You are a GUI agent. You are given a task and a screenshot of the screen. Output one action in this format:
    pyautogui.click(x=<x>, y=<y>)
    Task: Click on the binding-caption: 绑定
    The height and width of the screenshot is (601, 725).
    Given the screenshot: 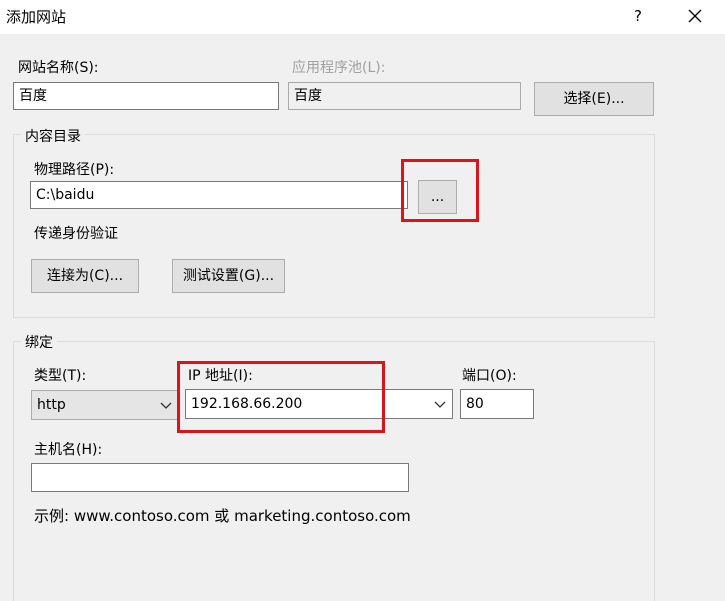 What is the action you would take?
    pyautogui.click(x=39, y=342)
    